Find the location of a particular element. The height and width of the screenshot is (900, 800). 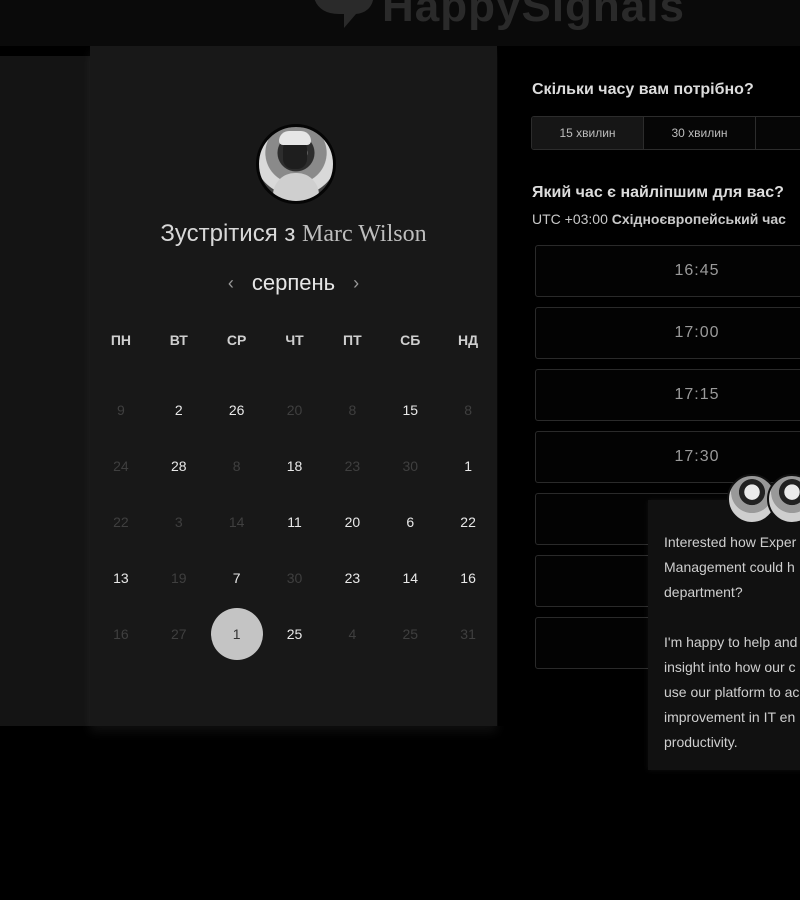

calendar-day-number: 7 is located at coordinates (236, 578).